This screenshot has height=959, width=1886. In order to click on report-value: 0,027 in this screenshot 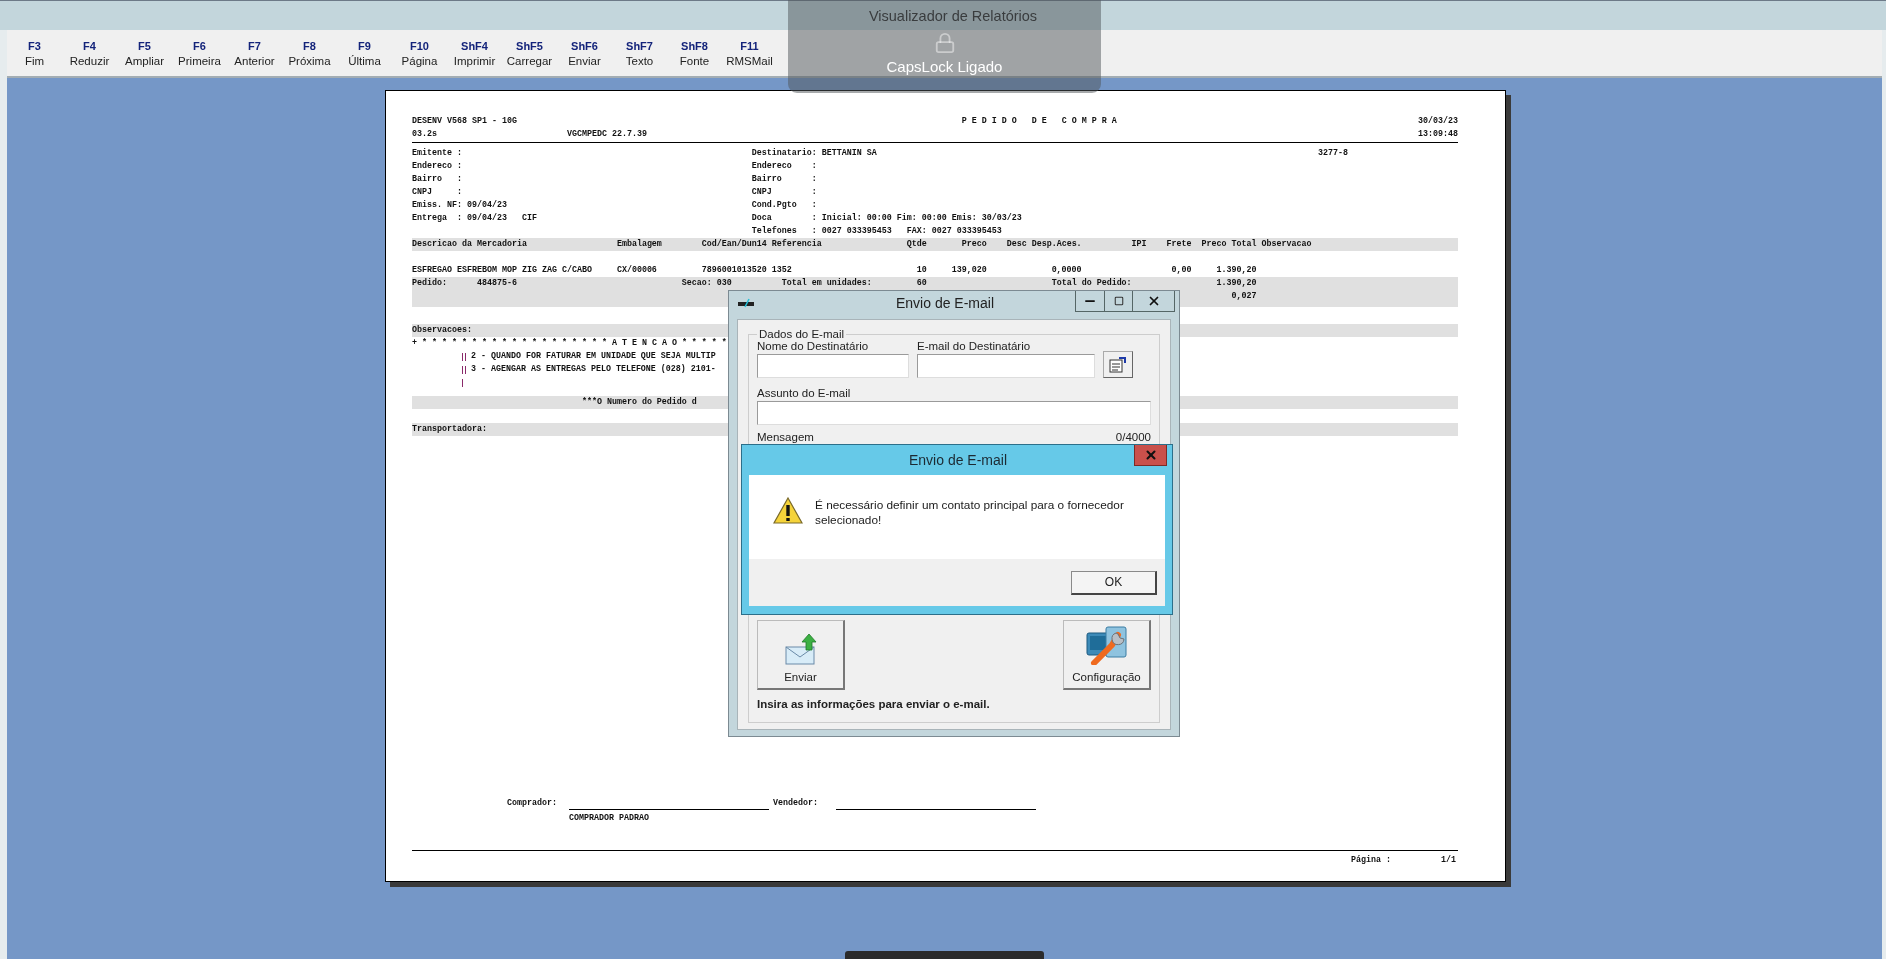, I will do `click(1243, 296)`.